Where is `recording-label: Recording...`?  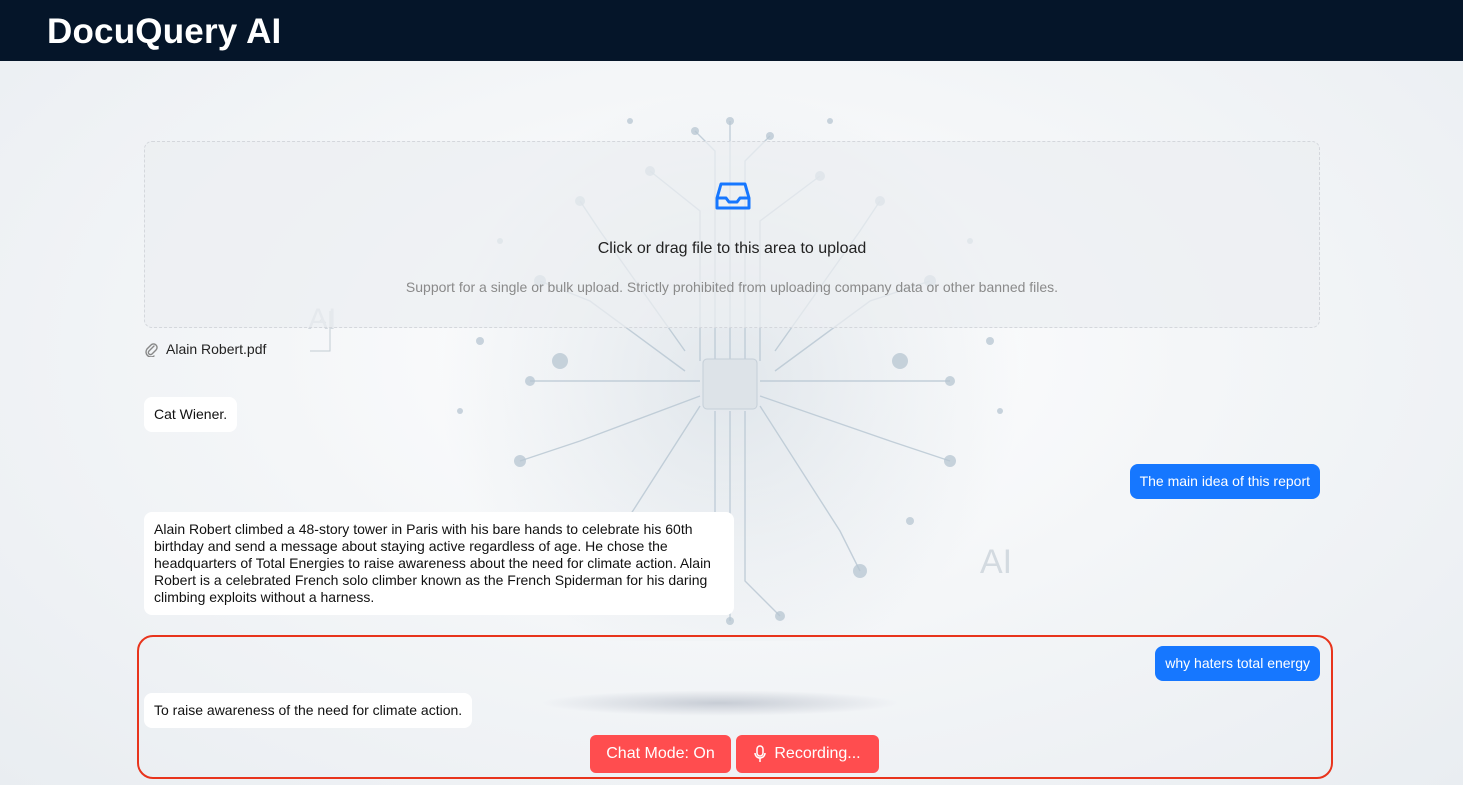 recording-label: Recording... is located at coordinates (817, 753).